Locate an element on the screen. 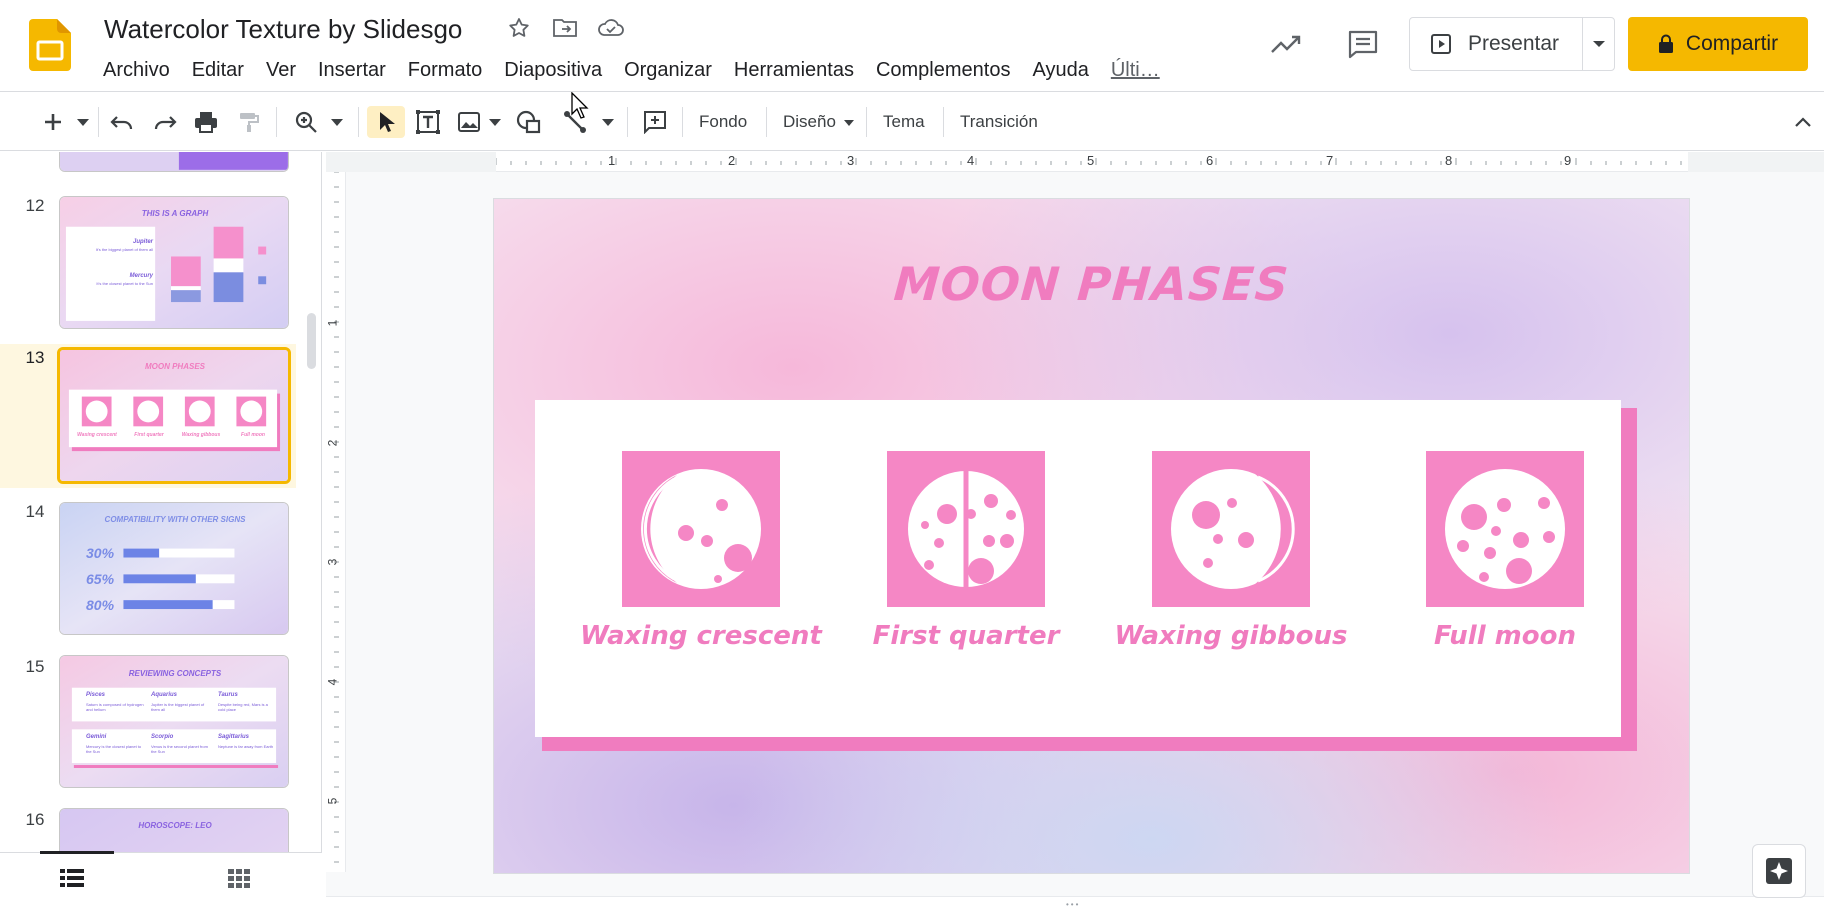 Image resolution: width=1824 pixels, height=909 pixels. undo-button is located at coordinates (122, 122).